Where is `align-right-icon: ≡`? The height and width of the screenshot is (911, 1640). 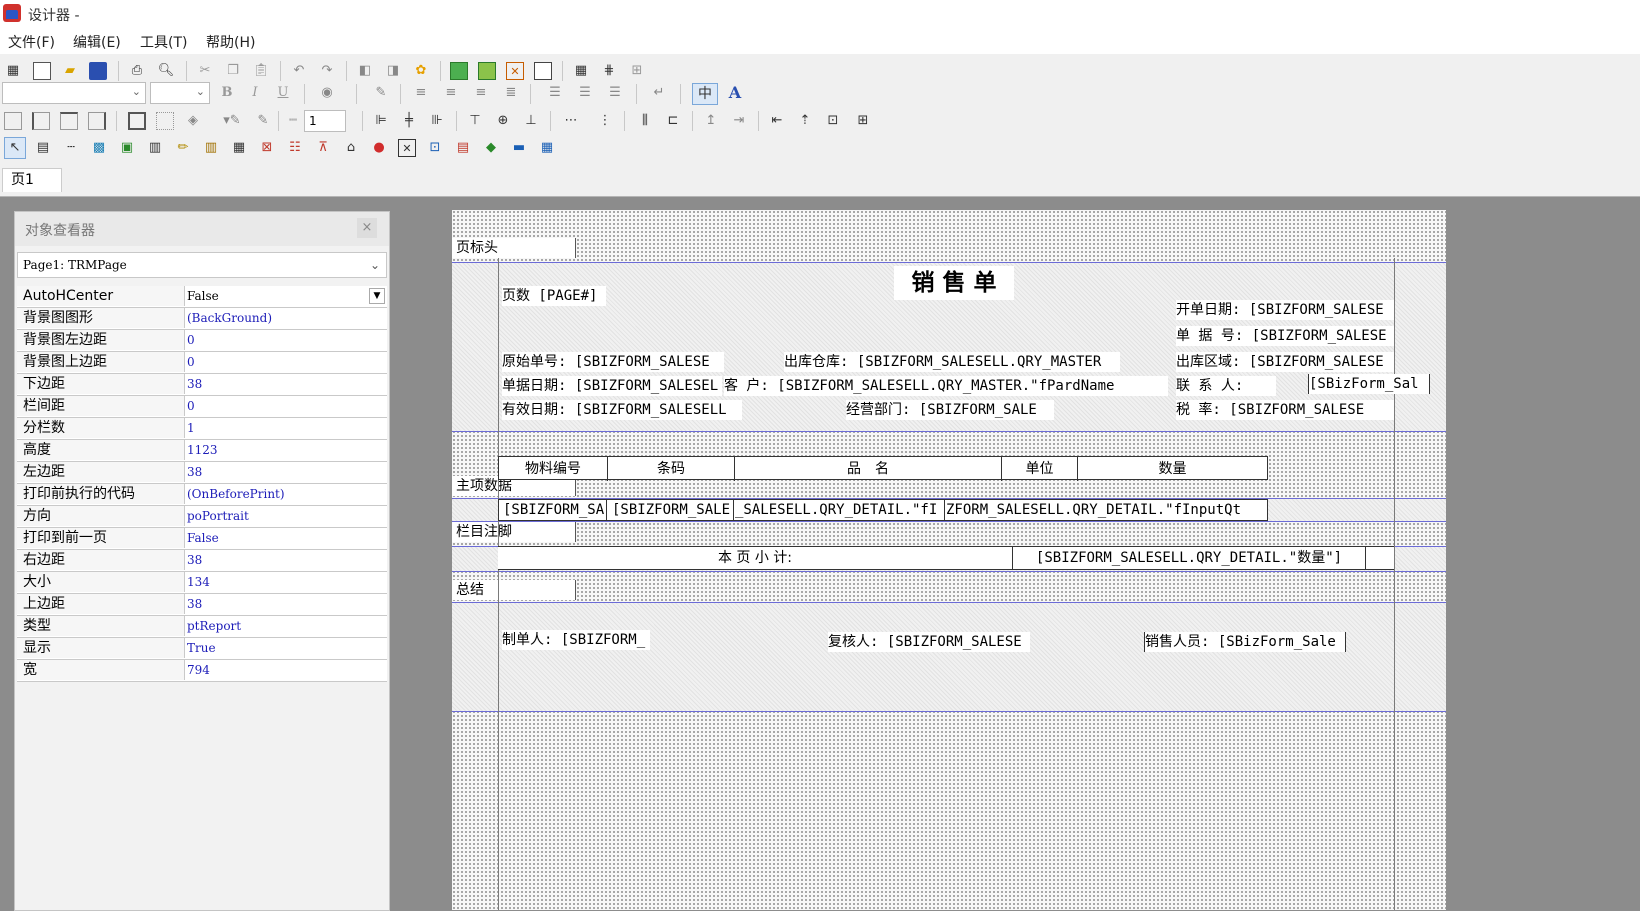
align-right-icon: ≡ is located at coordinates (481, 93).